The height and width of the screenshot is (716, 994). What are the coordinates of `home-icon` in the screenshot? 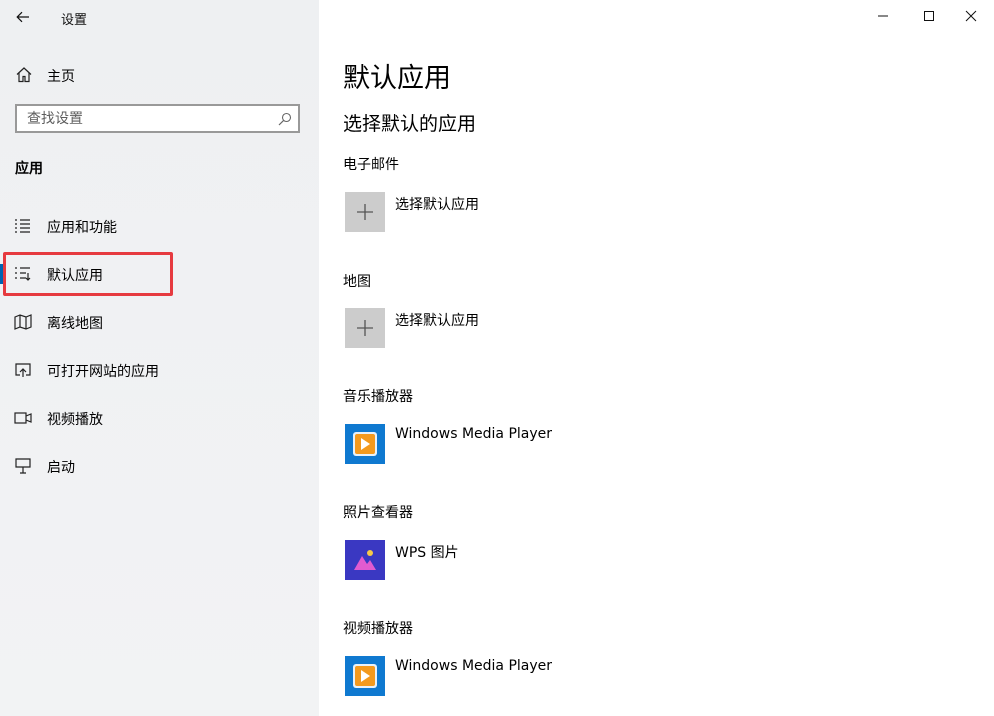 It's located at (24, 75).